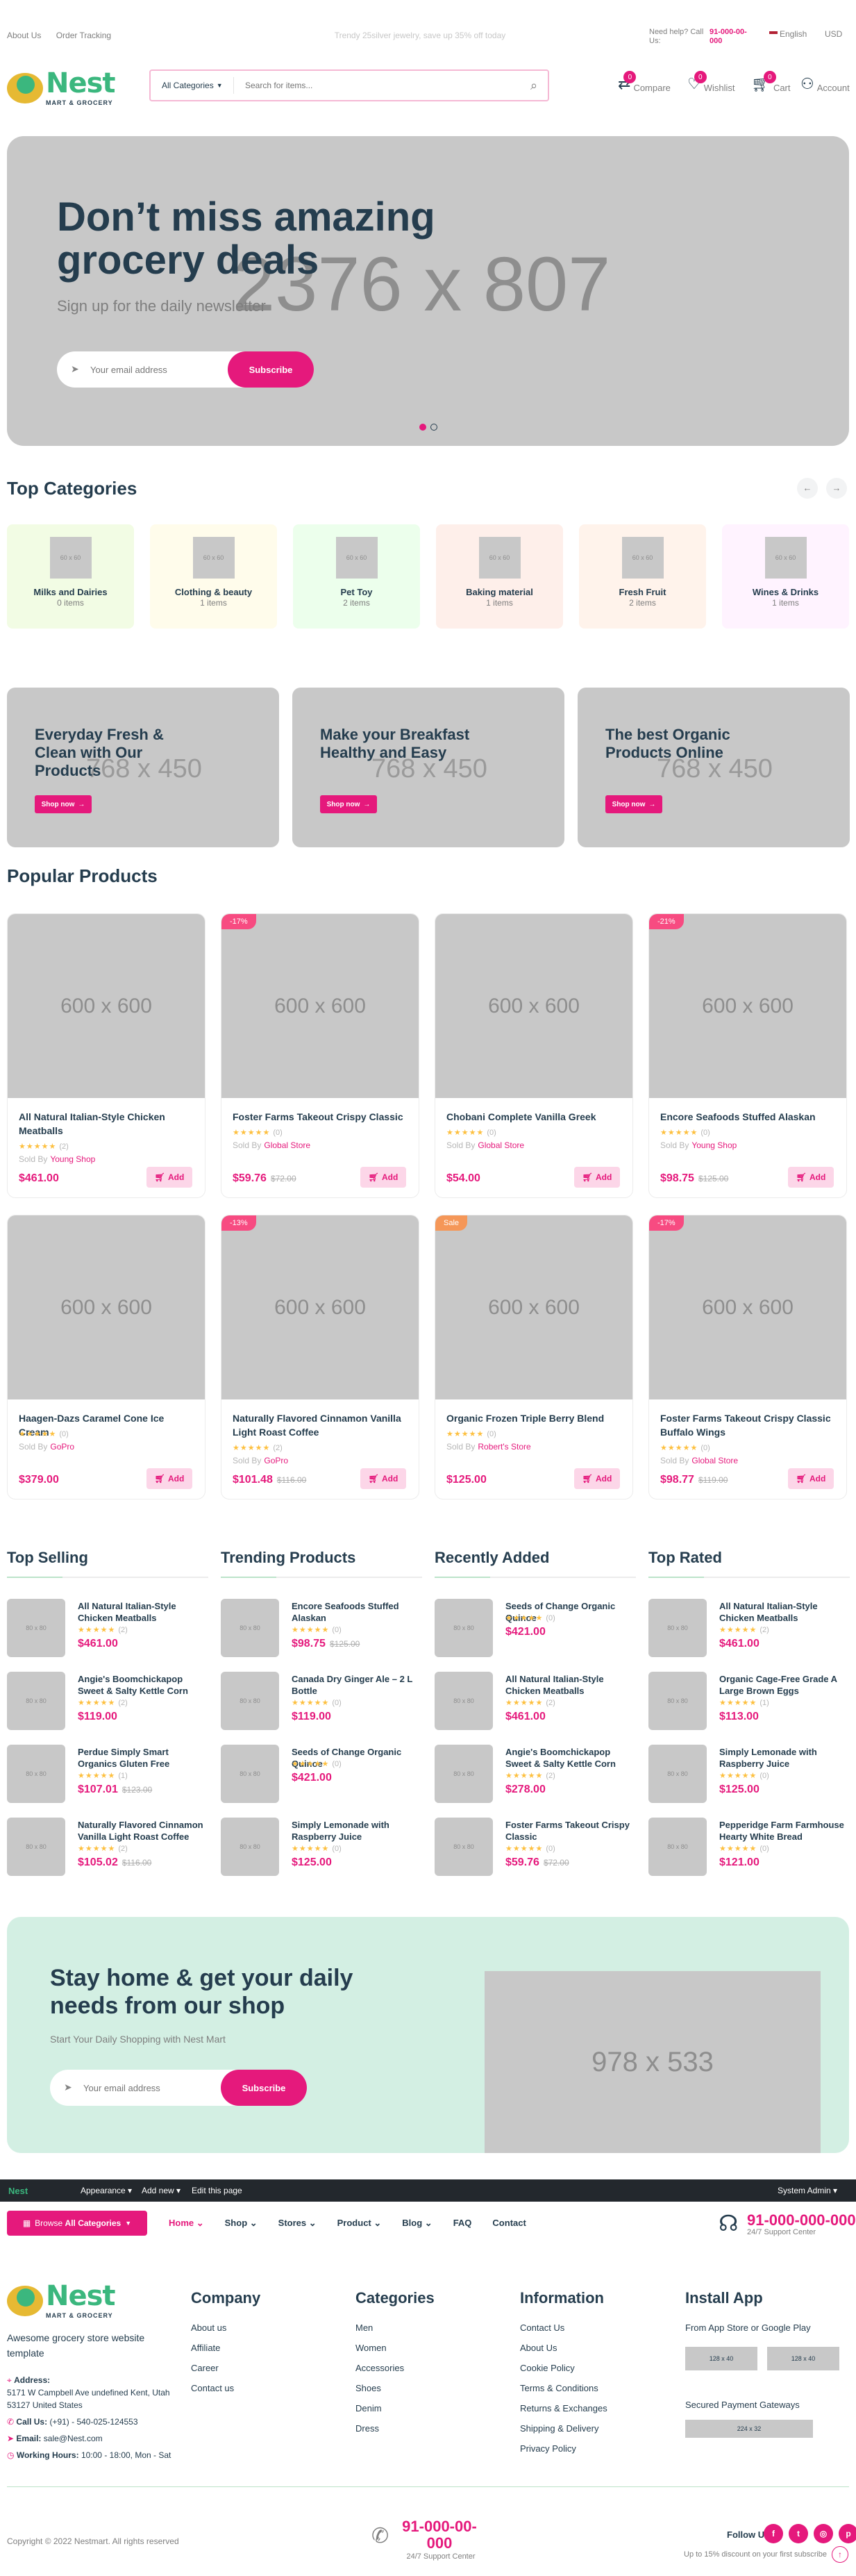  Describe the element at coordinates (563, 2408) in the screenshot. I see `footer-link: Returns & Exchanges` at that location.